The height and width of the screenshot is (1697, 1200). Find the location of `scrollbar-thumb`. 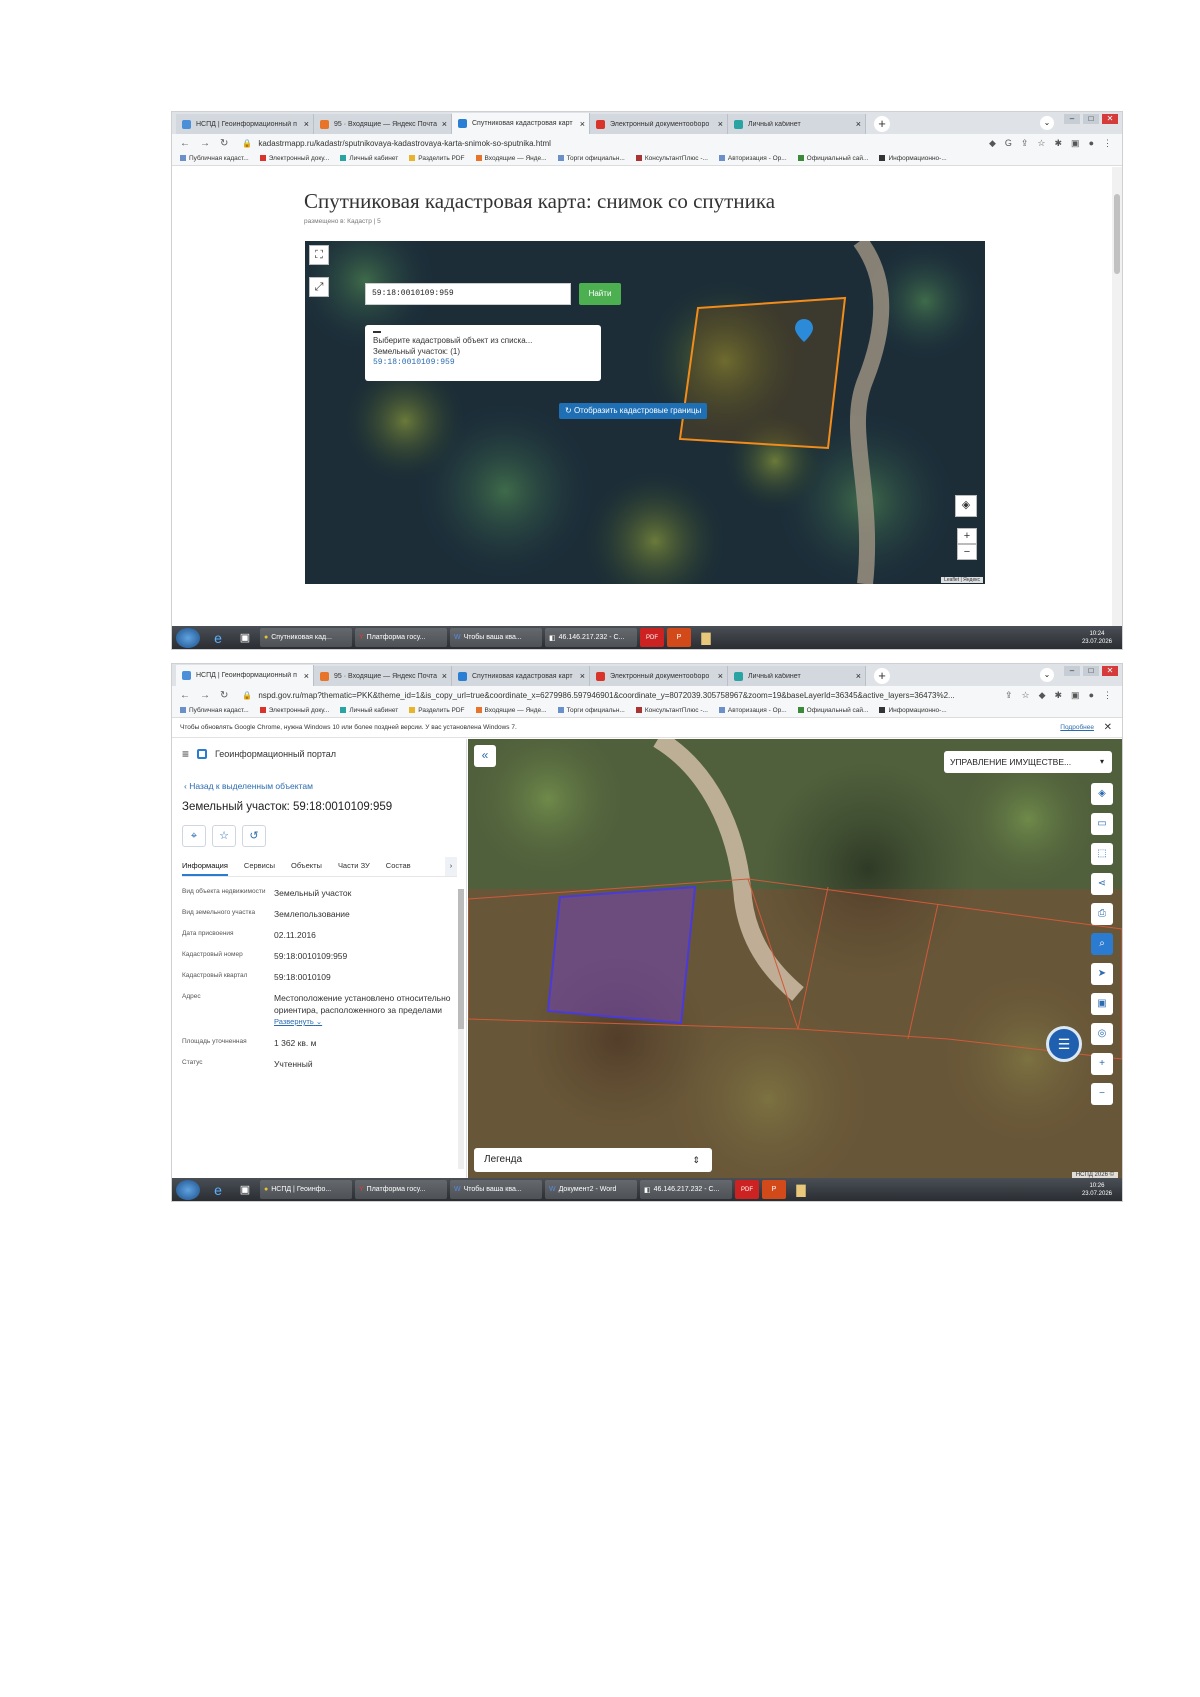

scrollbar-thumb is located at coordinates (461, 959).